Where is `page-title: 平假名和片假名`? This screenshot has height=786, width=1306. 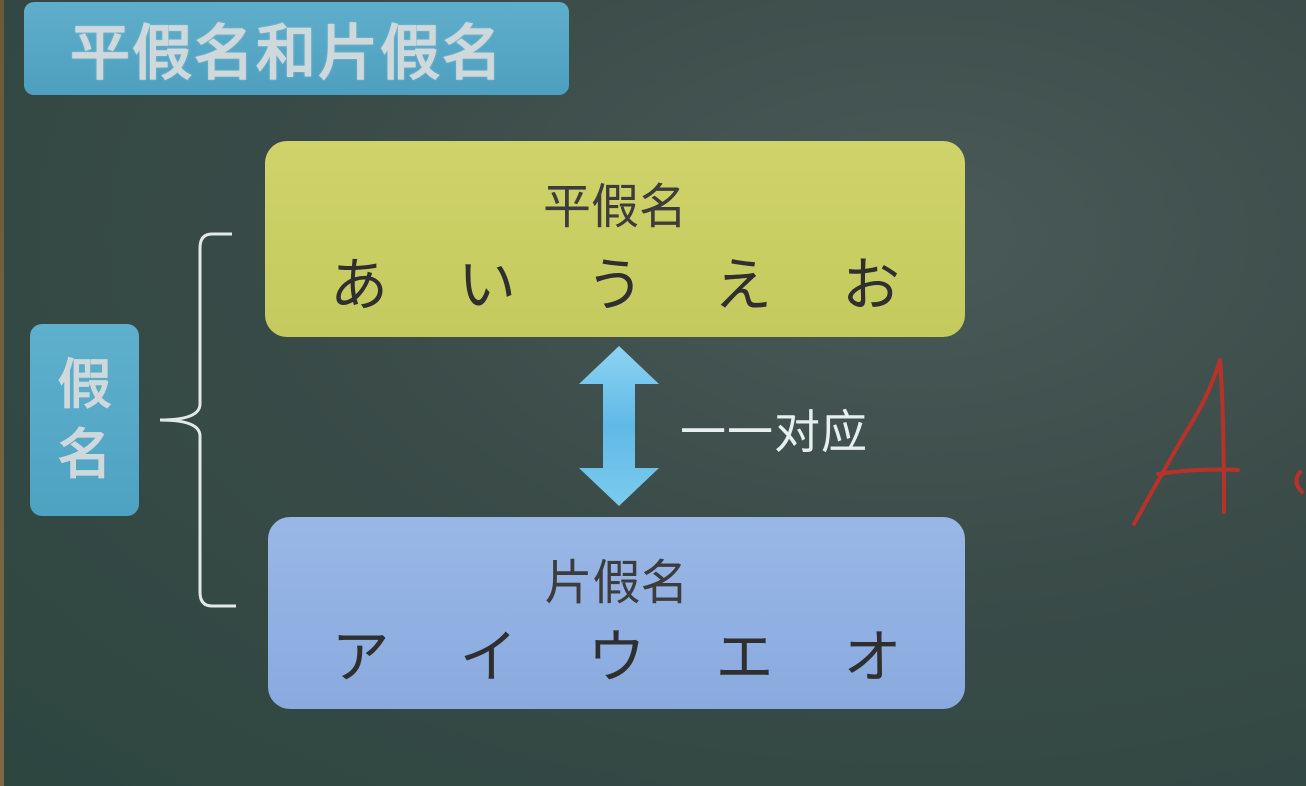
page-title: 平假名和片假名 is located at coordinates (287, 54).